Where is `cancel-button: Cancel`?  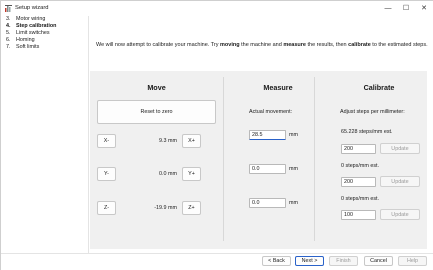
cancel-button: Cancel is located at coordinates (378, 261).